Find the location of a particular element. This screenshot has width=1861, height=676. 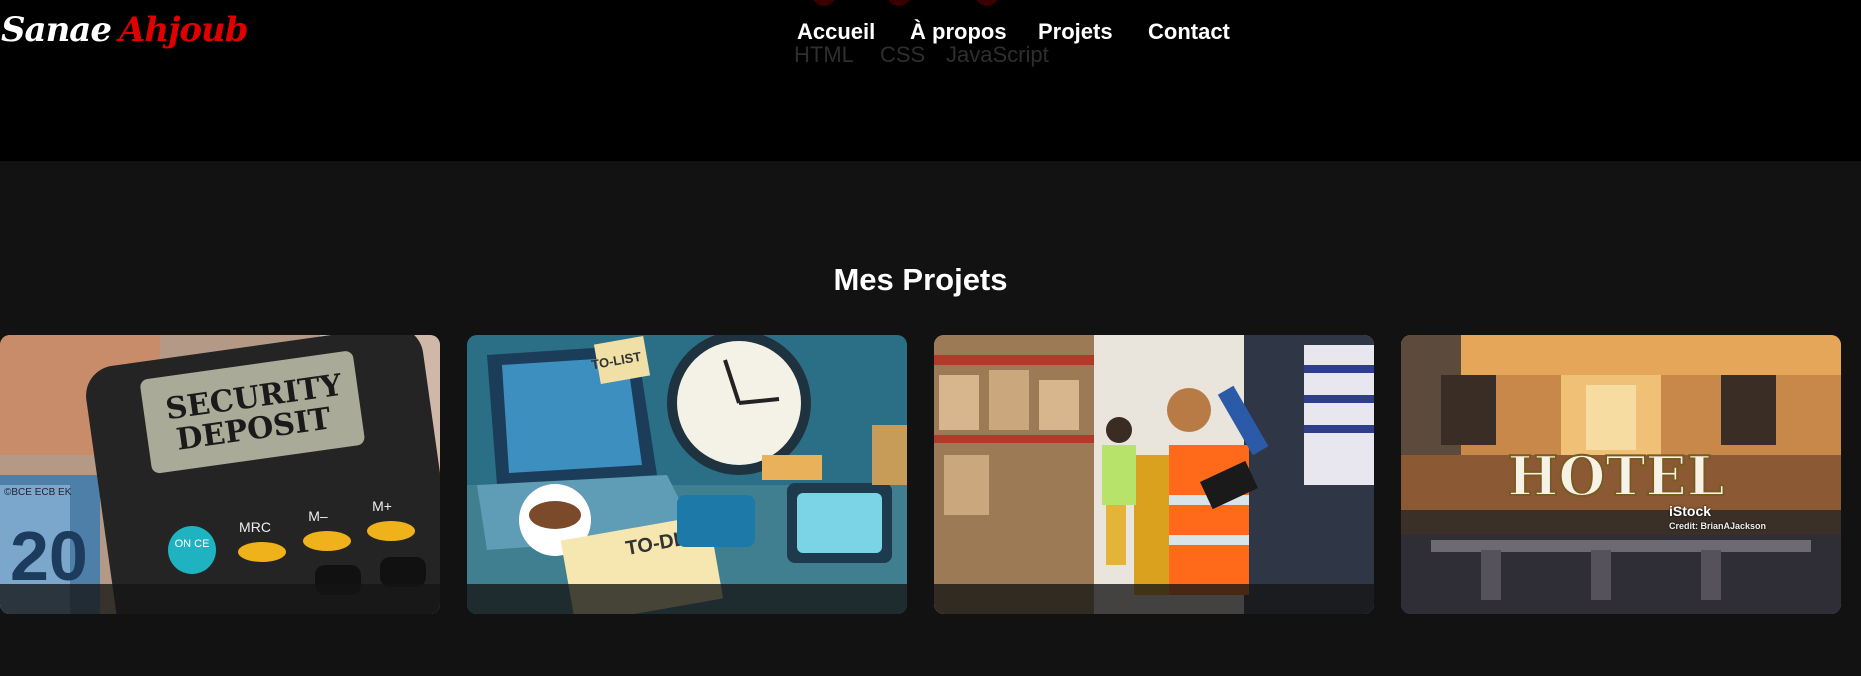

skill-label-html: HTML is located at coordinates (824, 54).